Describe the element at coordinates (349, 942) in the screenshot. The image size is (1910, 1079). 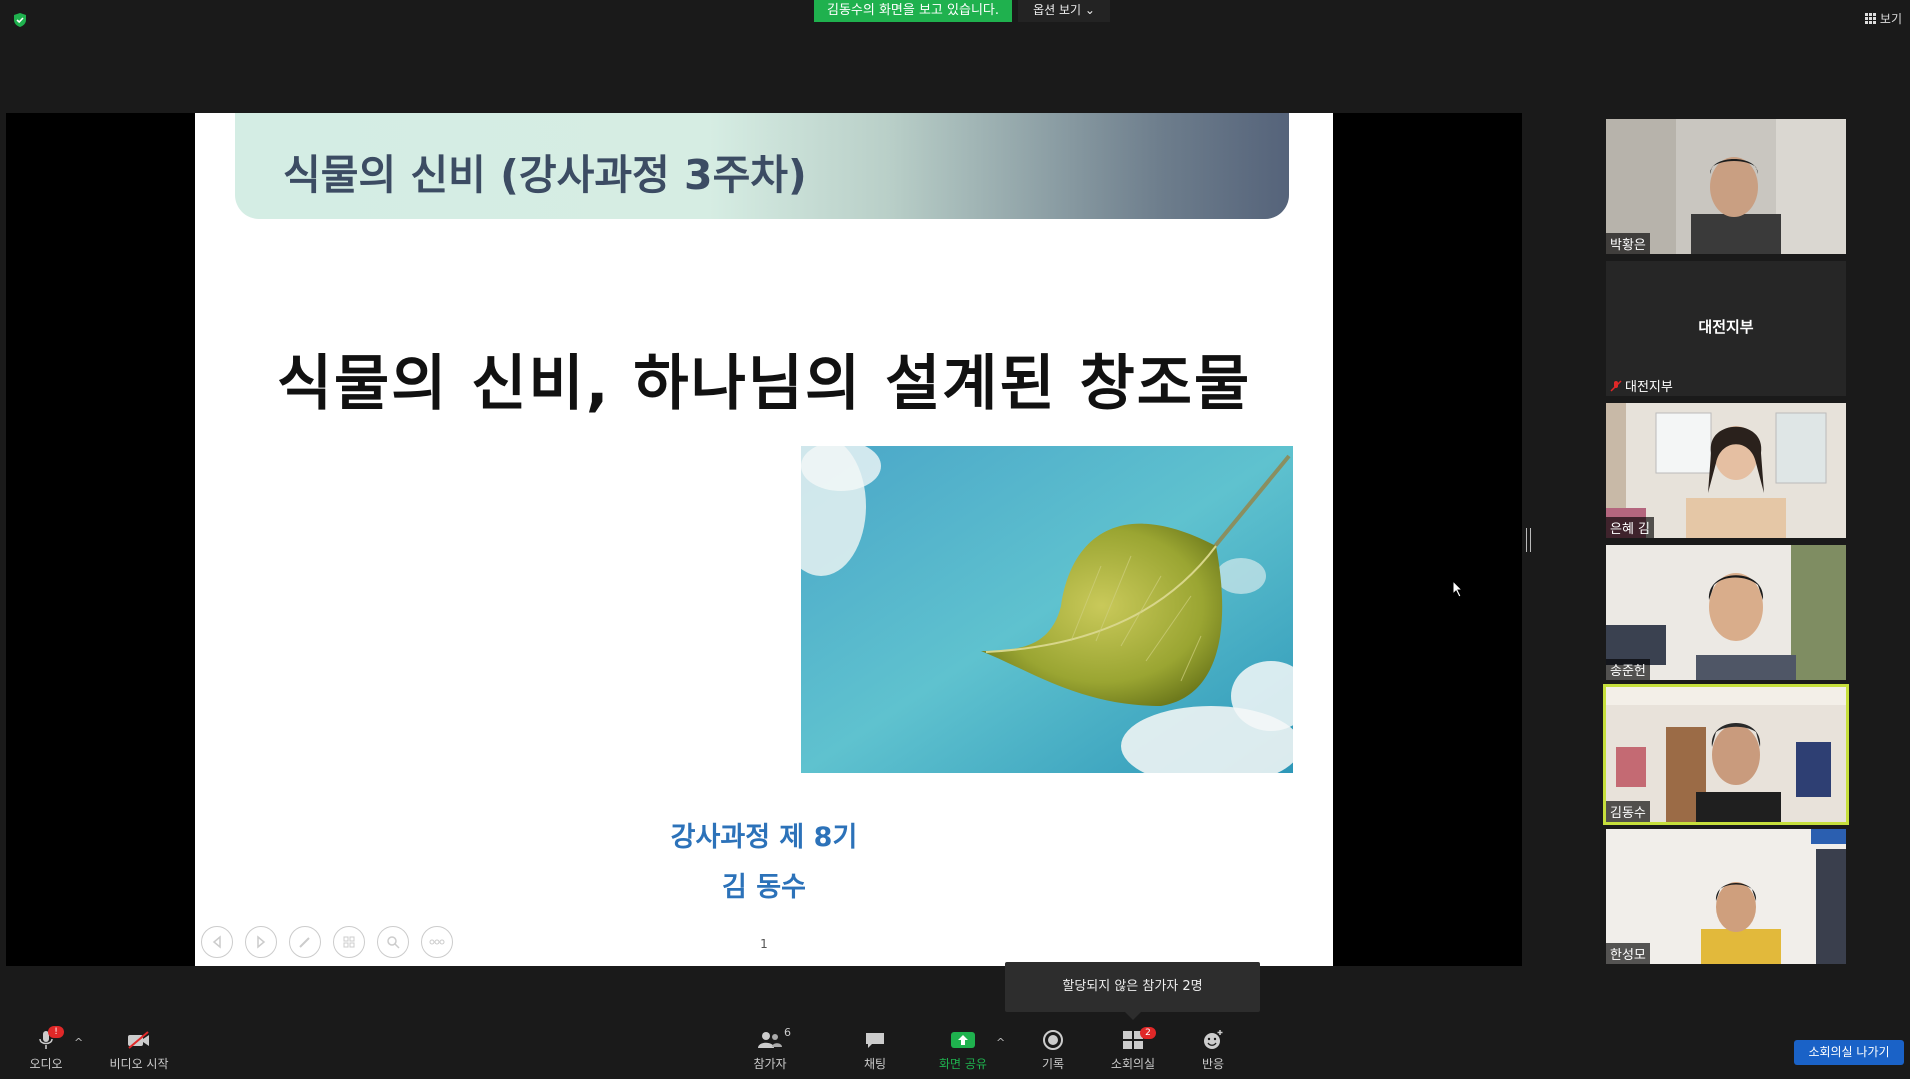
I see `slides-grid-icon` at that location.